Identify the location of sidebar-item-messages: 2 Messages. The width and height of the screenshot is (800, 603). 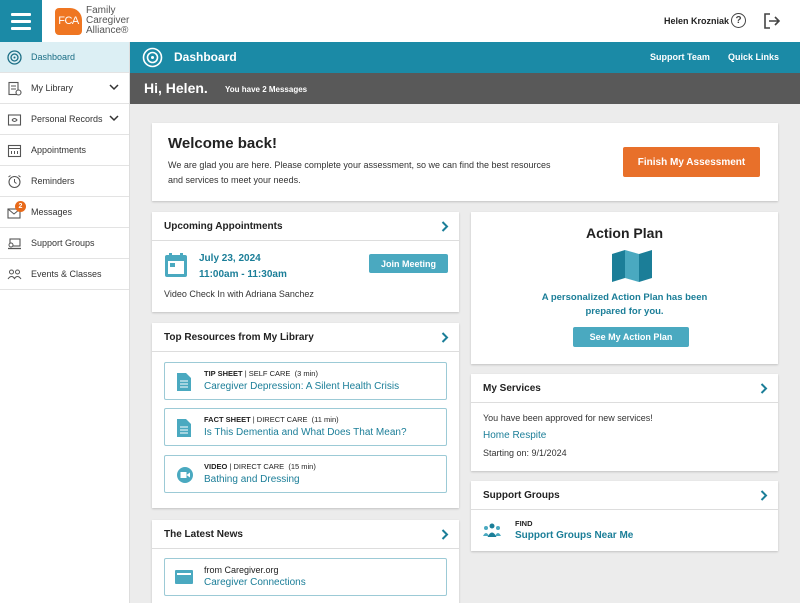
(64, 212).